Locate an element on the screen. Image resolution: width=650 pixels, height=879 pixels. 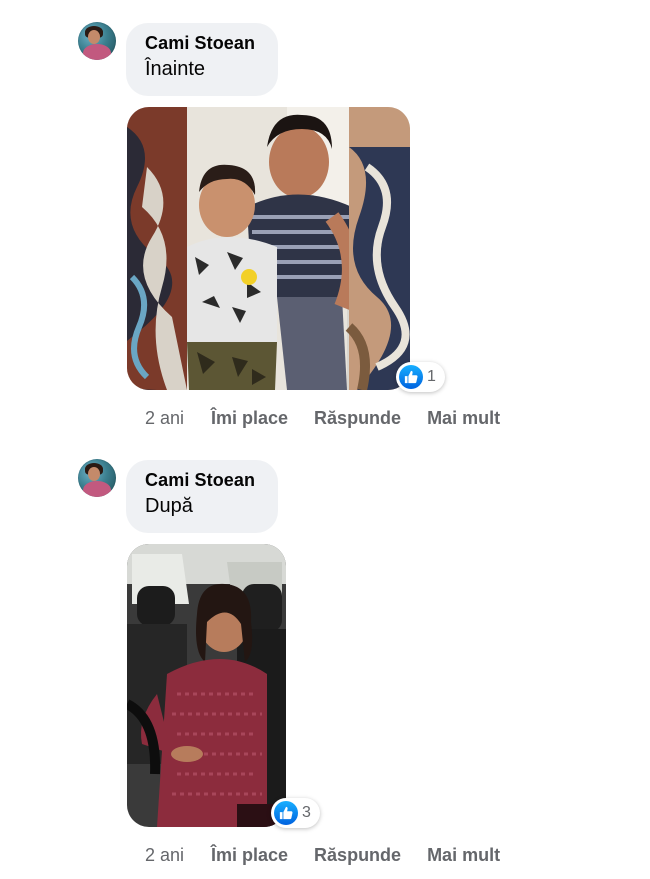
reaction-count-badge: 3 is located at coordinates (295, 813).